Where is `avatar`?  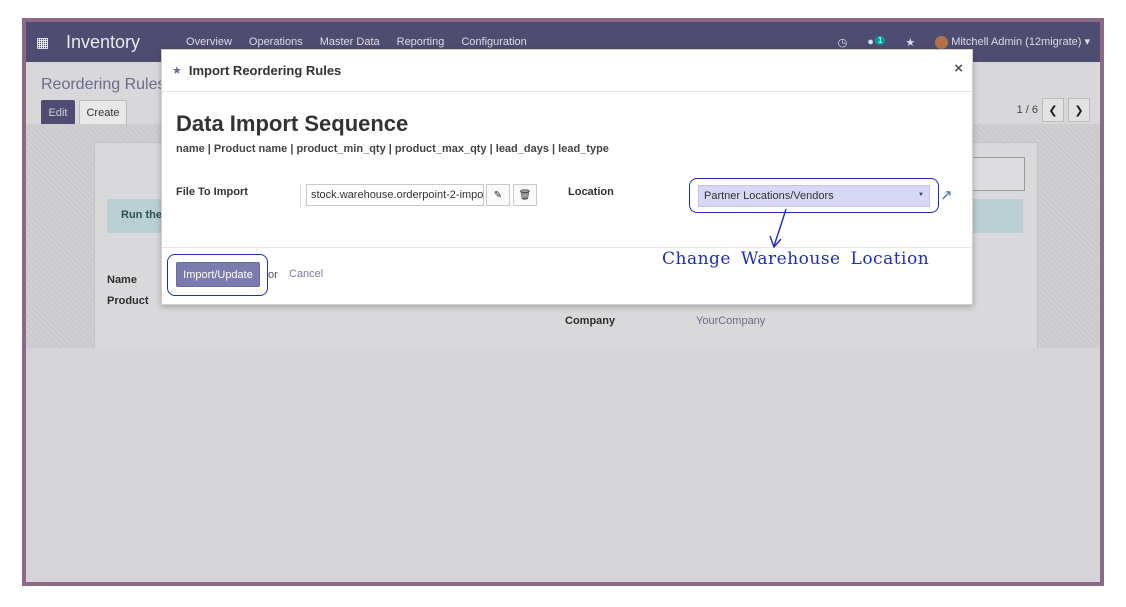
avatar is located at coordinates (942, 42).